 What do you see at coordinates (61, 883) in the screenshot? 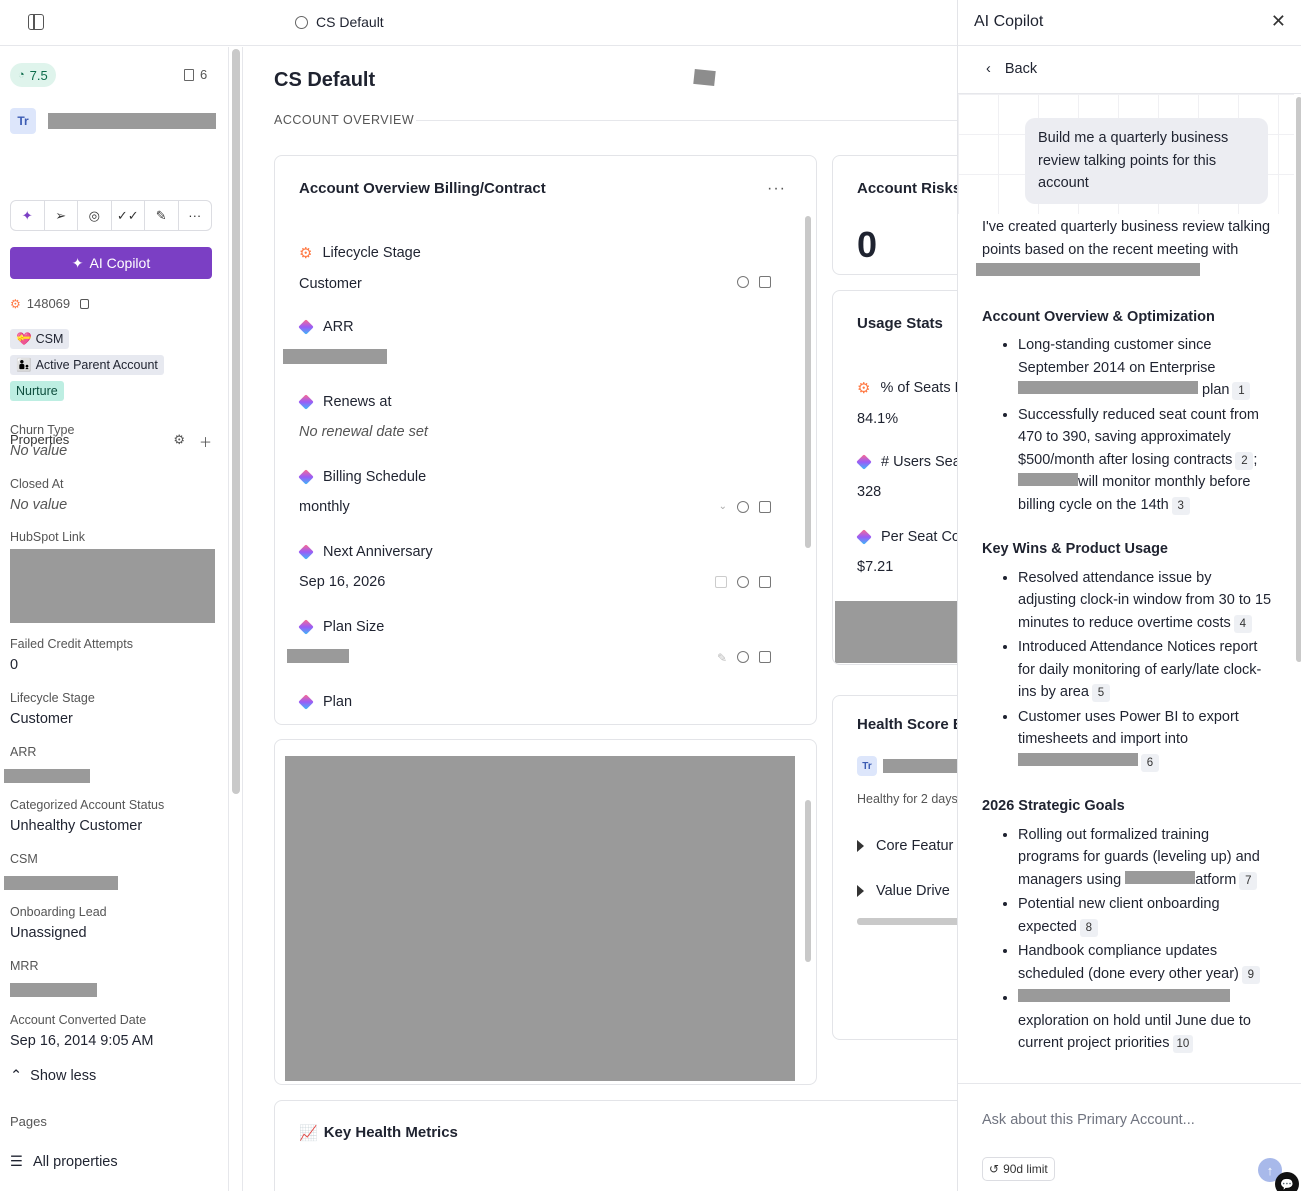
I see `csm-redacted` at bounding box center [61, 883].